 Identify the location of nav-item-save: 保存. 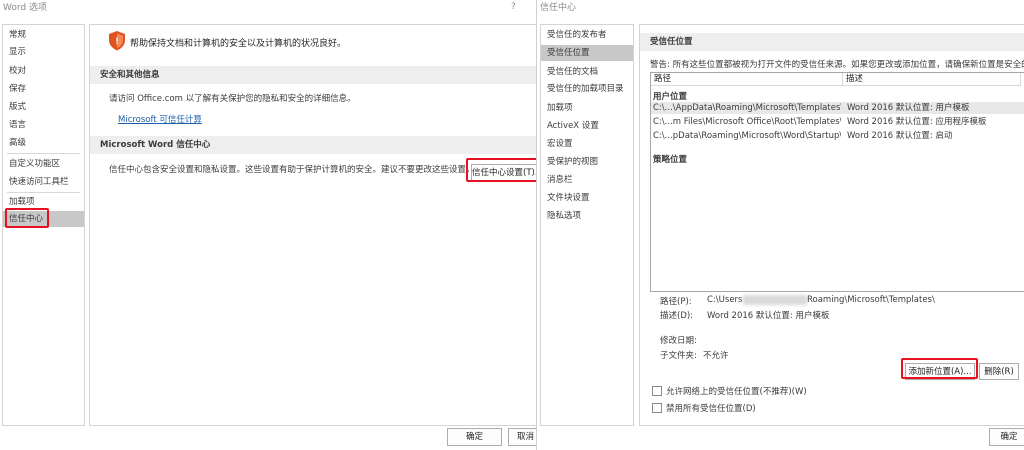
(43, 89).